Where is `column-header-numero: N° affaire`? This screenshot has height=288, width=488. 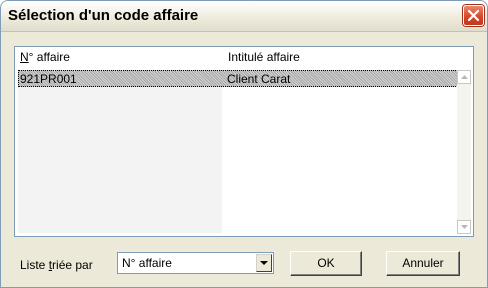 column-header-numero: N° affaire is located at coordinates (45, 57).